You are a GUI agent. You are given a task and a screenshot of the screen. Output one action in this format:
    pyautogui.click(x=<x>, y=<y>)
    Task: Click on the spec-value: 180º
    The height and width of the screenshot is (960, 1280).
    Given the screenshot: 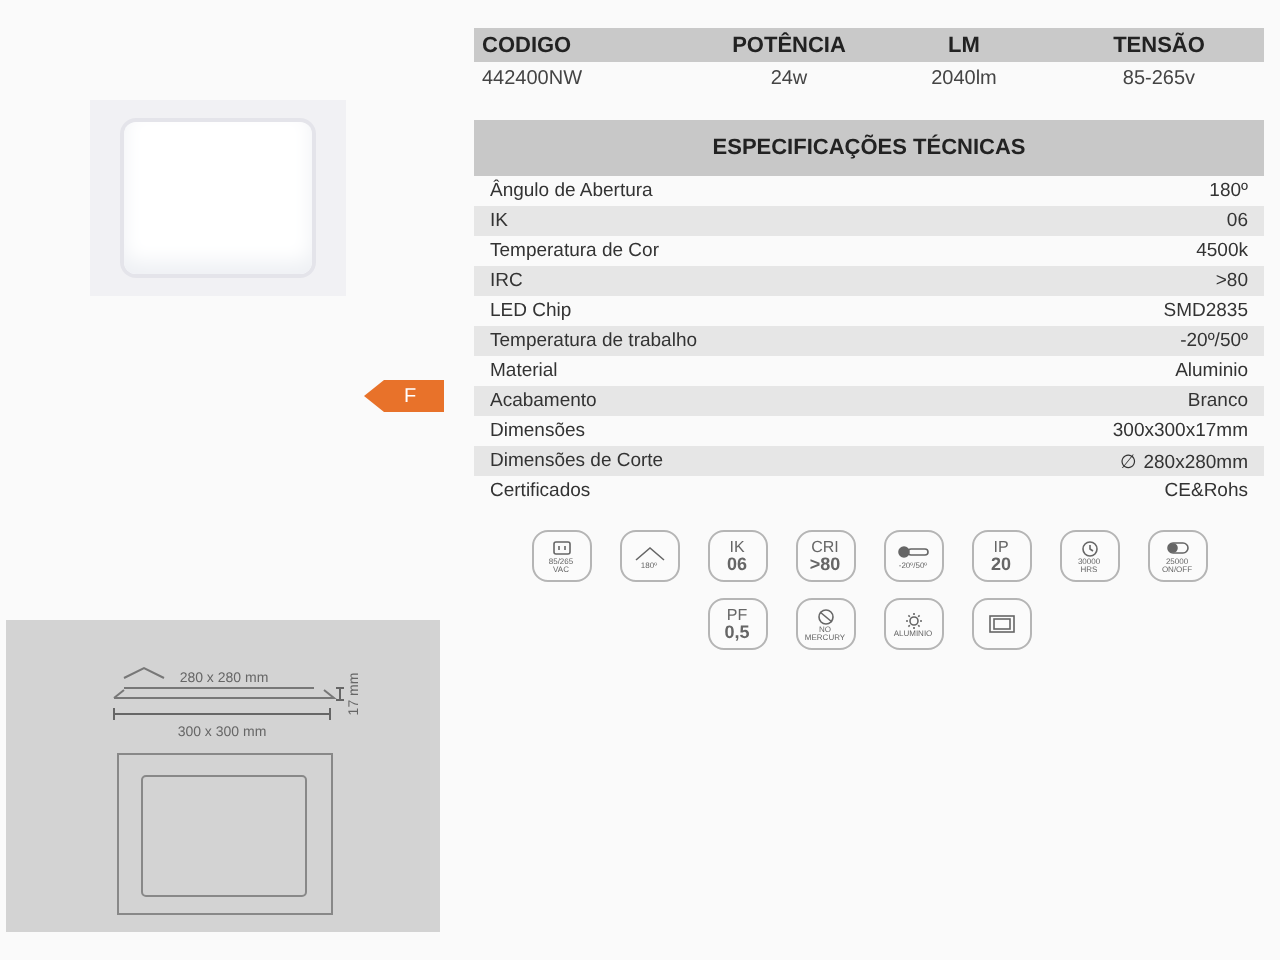 What is the action you would take?
    pyautogui.click(x=1228, y=191)
    